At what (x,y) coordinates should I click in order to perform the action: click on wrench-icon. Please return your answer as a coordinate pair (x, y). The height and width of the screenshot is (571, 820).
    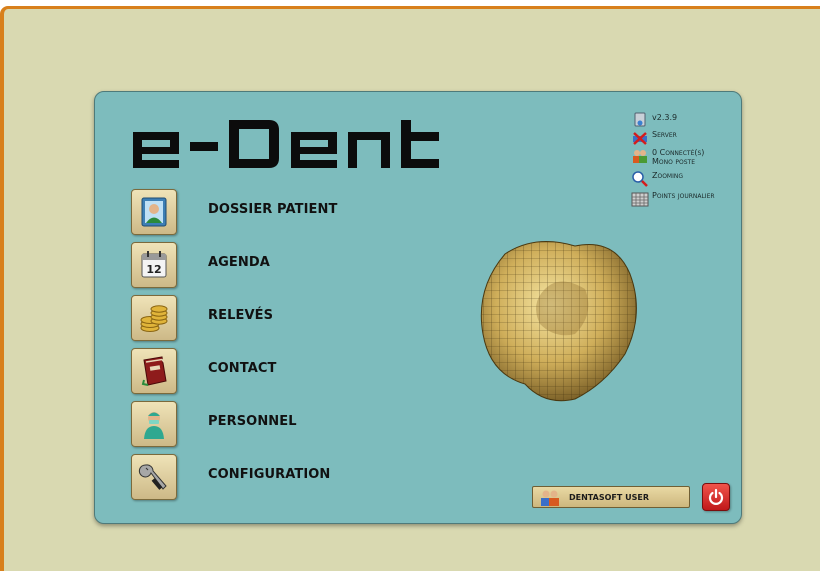
    Looking at the image, I should click on (152, 477).